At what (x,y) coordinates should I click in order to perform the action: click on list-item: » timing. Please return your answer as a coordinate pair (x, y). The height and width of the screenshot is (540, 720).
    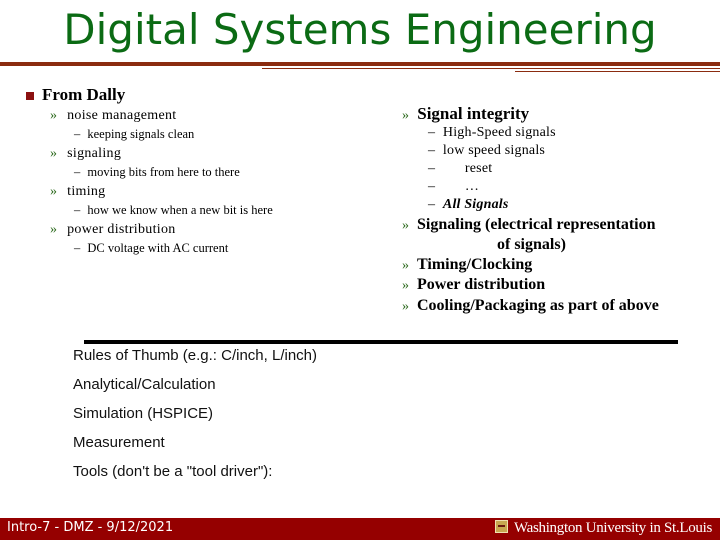
    Looking at the image, I should click on (77, 192).